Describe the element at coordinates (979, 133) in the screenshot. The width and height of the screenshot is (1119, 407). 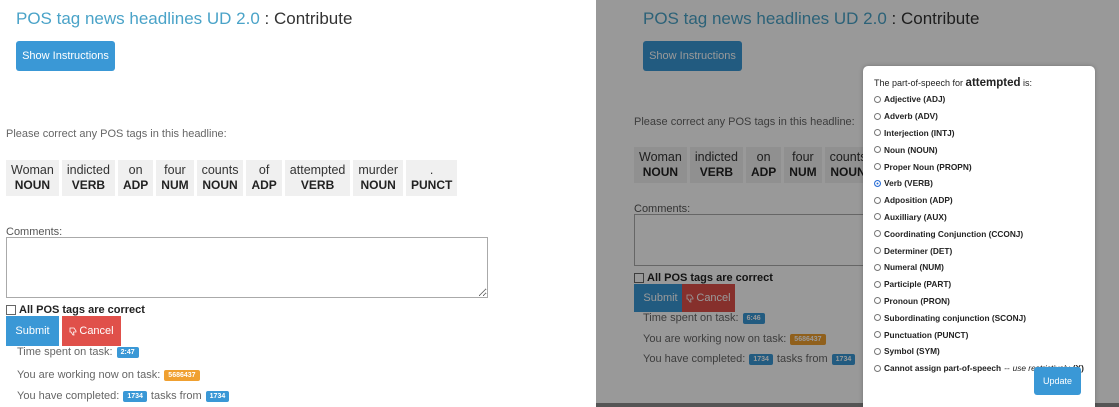
I see `pos-option: Interjection (INTJ)` at that location.